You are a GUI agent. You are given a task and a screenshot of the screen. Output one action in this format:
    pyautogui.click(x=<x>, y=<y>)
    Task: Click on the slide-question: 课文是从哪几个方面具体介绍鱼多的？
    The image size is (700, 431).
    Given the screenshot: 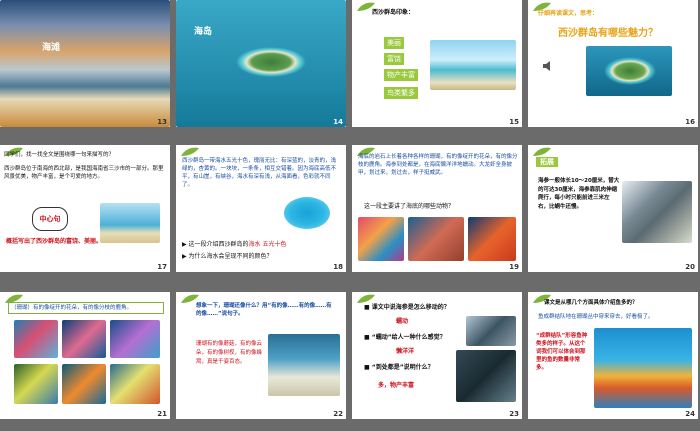 What is the action you would take?
    pyautogui.click(x=591, y=303)
    